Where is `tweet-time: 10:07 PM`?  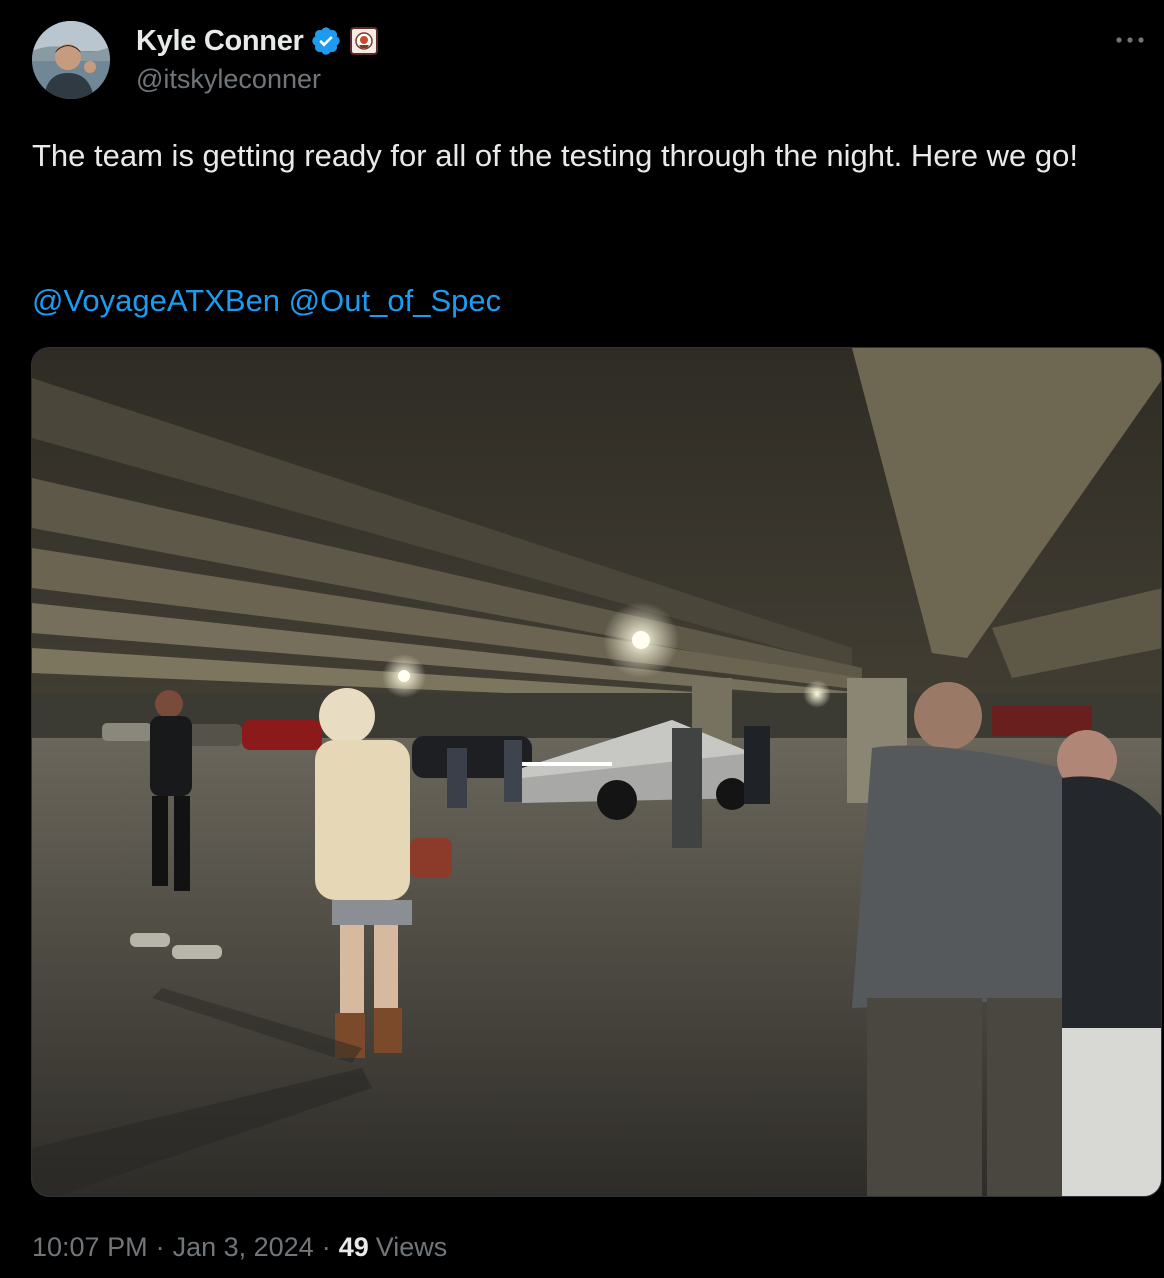 tweet-time: 10:07 PM is located at coordinates (90, 1247).